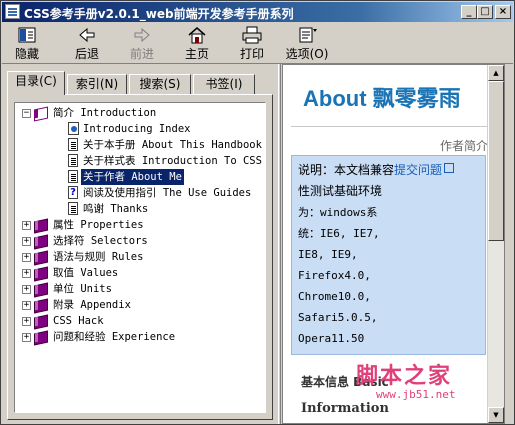  Describe the element at coordinates (196, 54) in the screenshot. I see `home-label: 主页` at that location.